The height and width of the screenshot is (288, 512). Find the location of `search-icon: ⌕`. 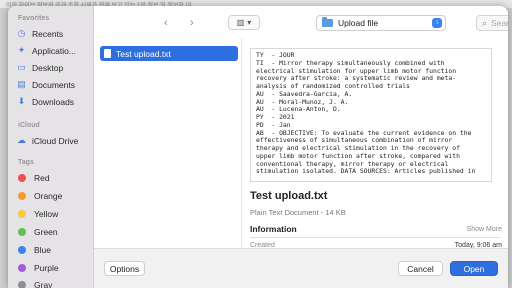

search-icon: ⌕ is located at coordinates (485, 22).